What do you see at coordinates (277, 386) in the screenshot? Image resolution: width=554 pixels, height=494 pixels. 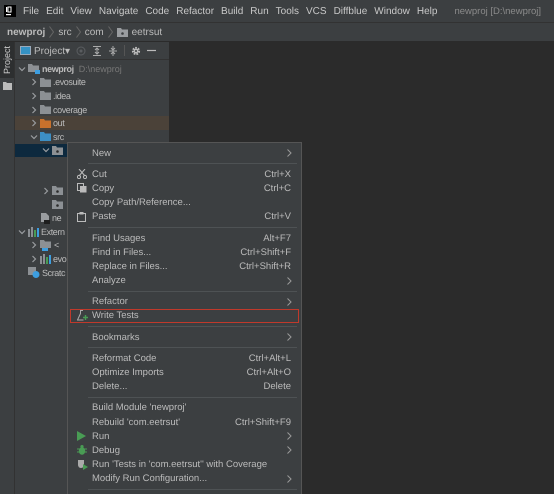 I see `shortcut-label: Delete` at bounding box center [277, 386].